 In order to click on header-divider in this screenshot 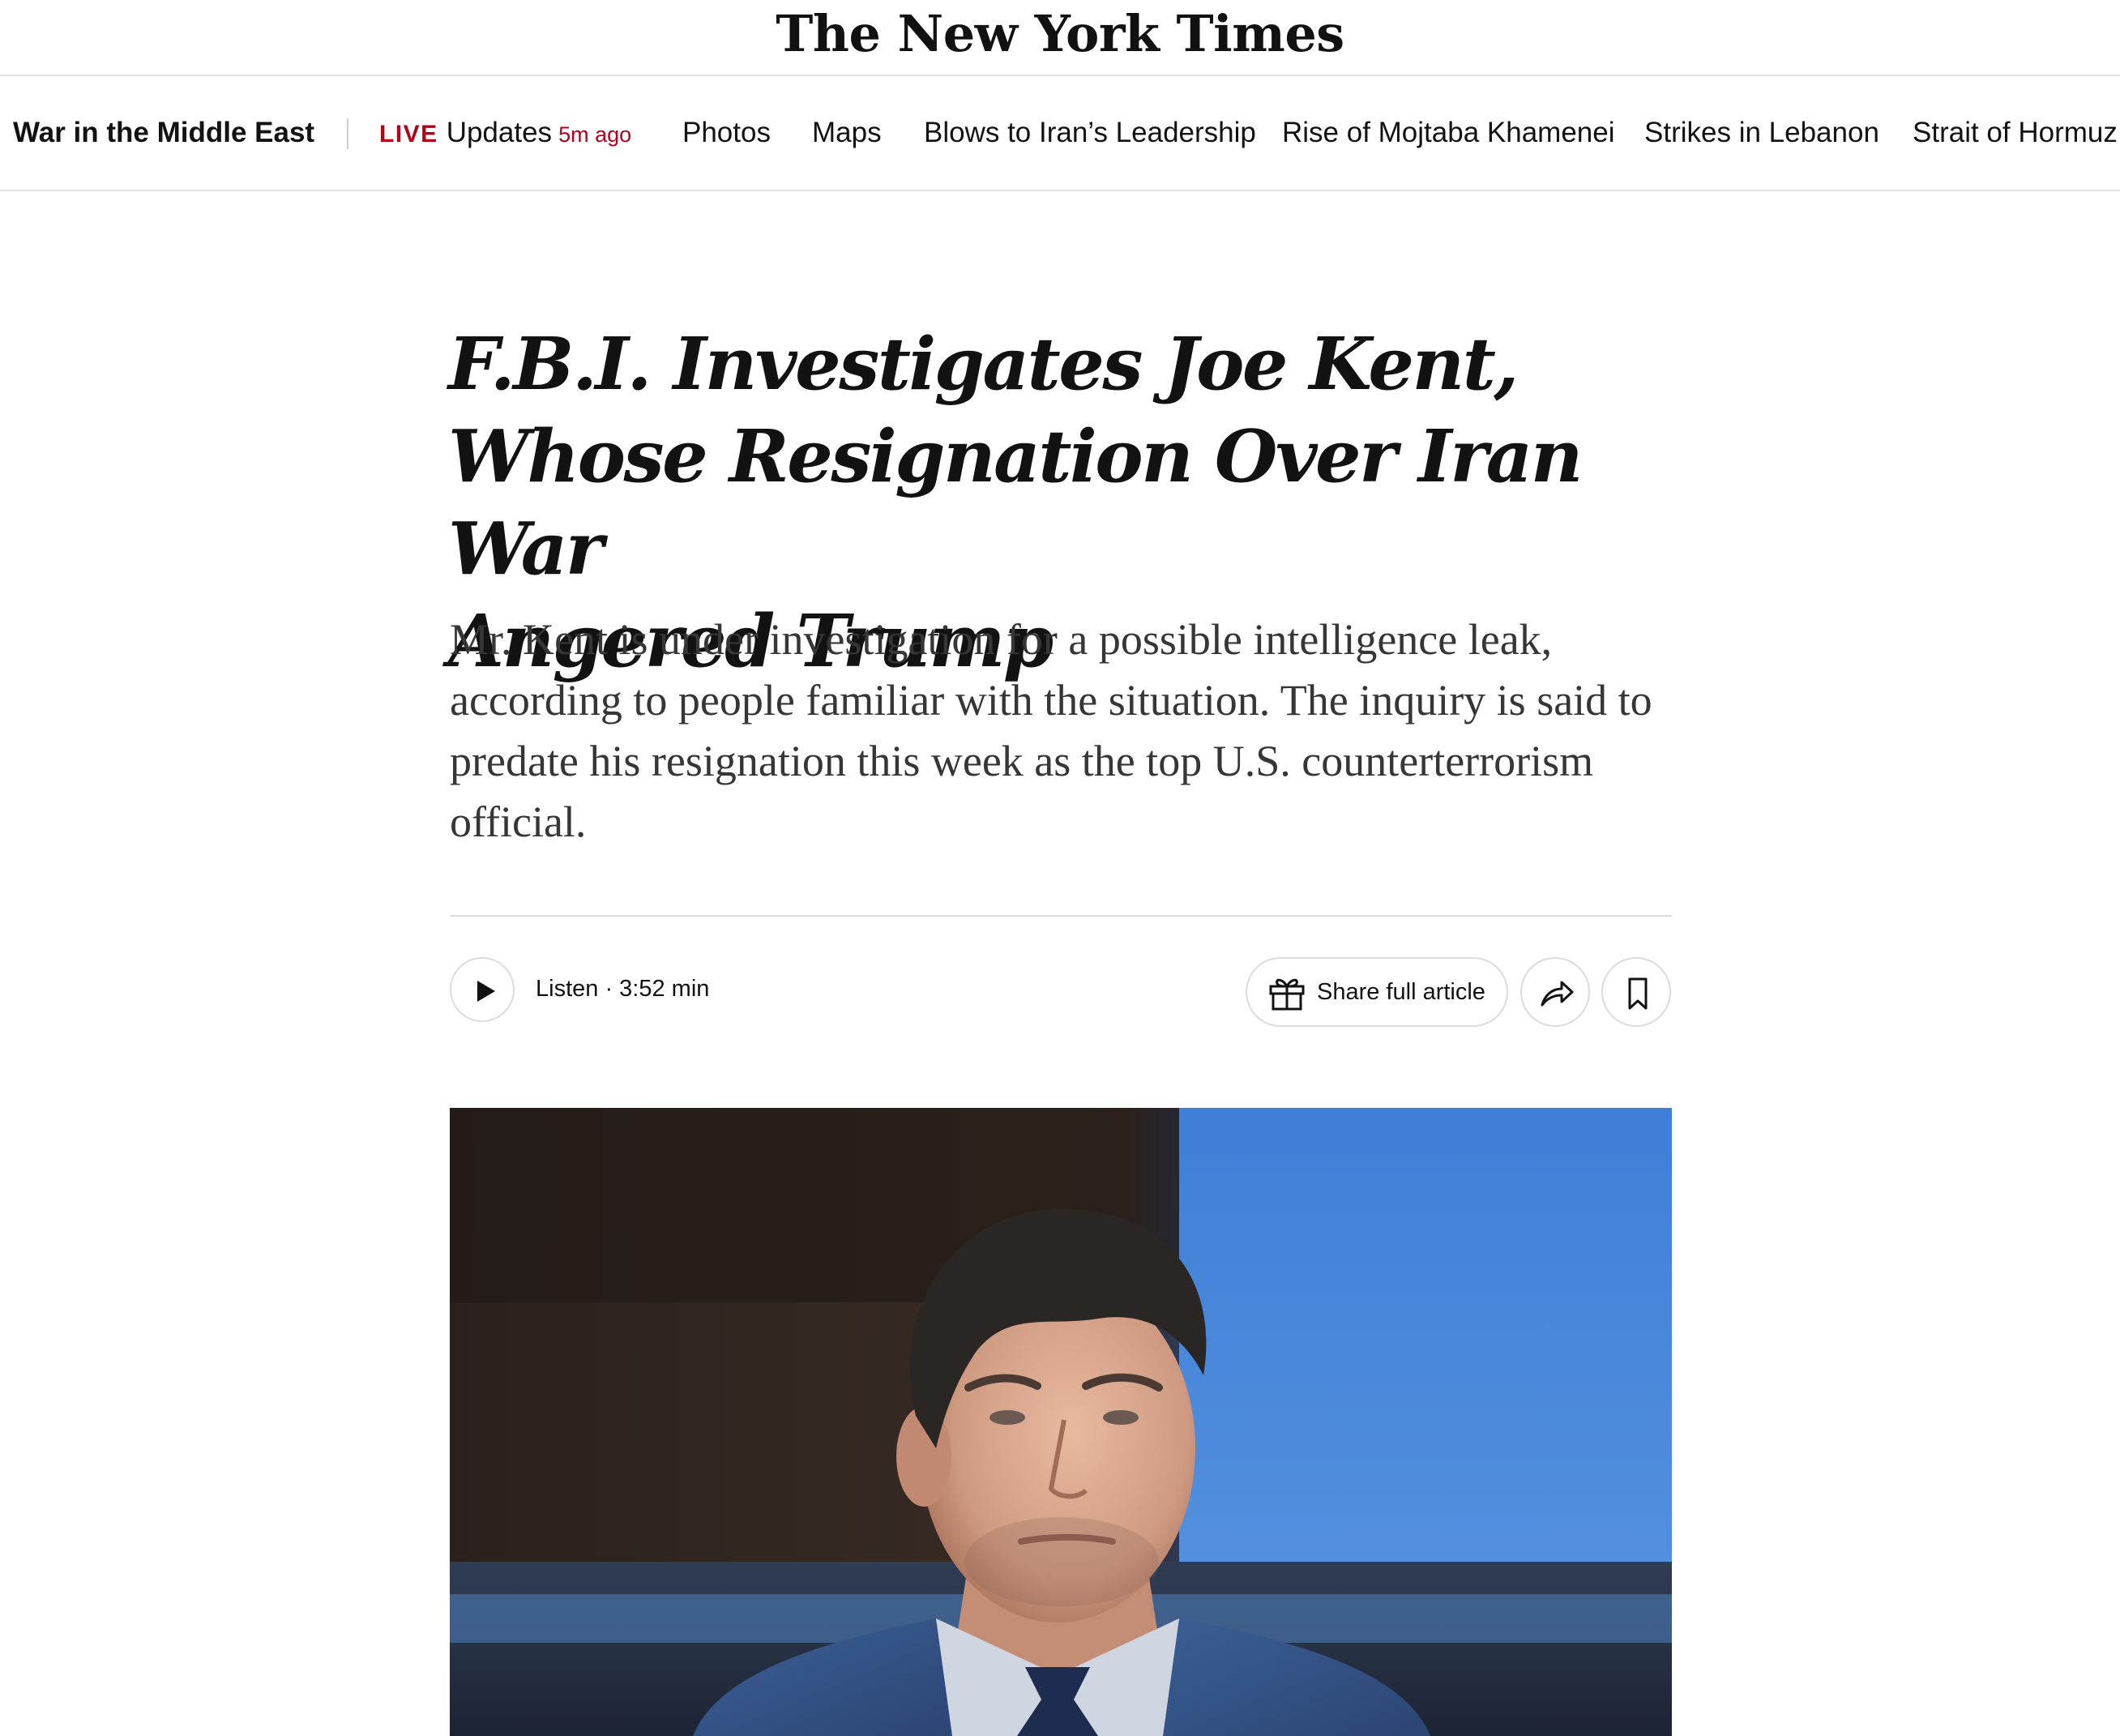, I will do `click(1061, 916)`.